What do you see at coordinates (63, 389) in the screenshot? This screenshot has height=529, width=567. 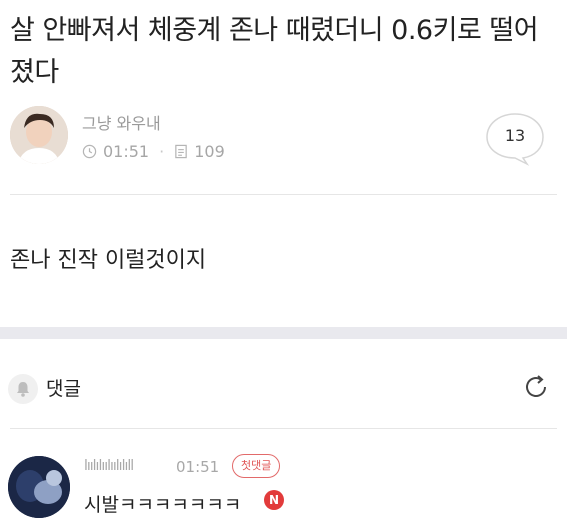 I see `comments-label: 댓글` at bounding box center [63, 389].